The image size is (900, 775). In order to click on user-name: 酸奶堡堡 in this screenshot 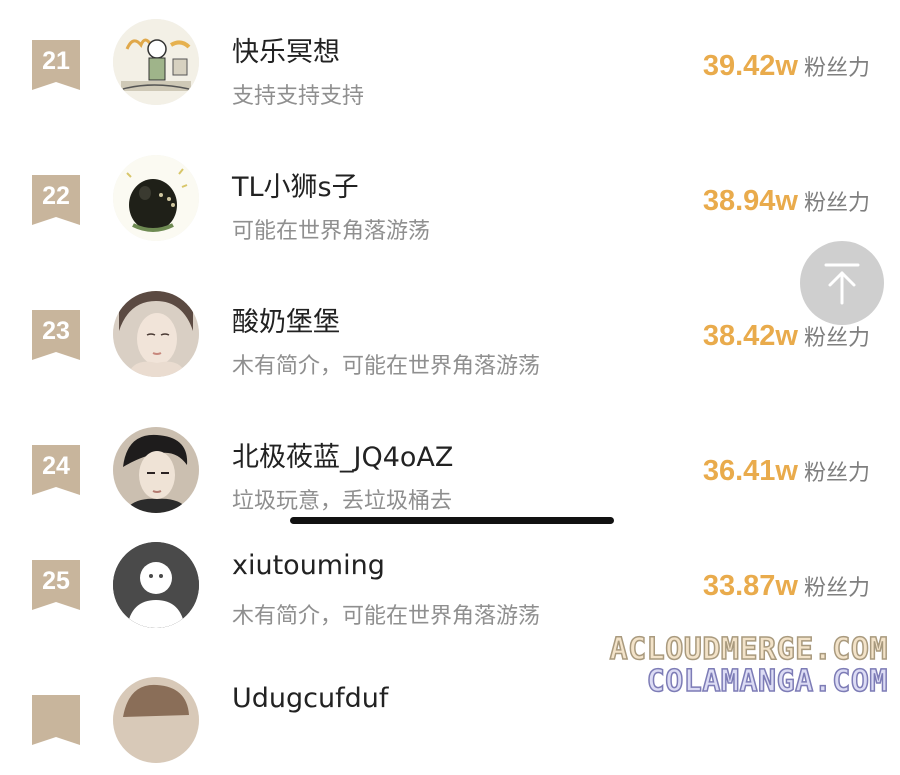, I will do `click(286, 319)`.